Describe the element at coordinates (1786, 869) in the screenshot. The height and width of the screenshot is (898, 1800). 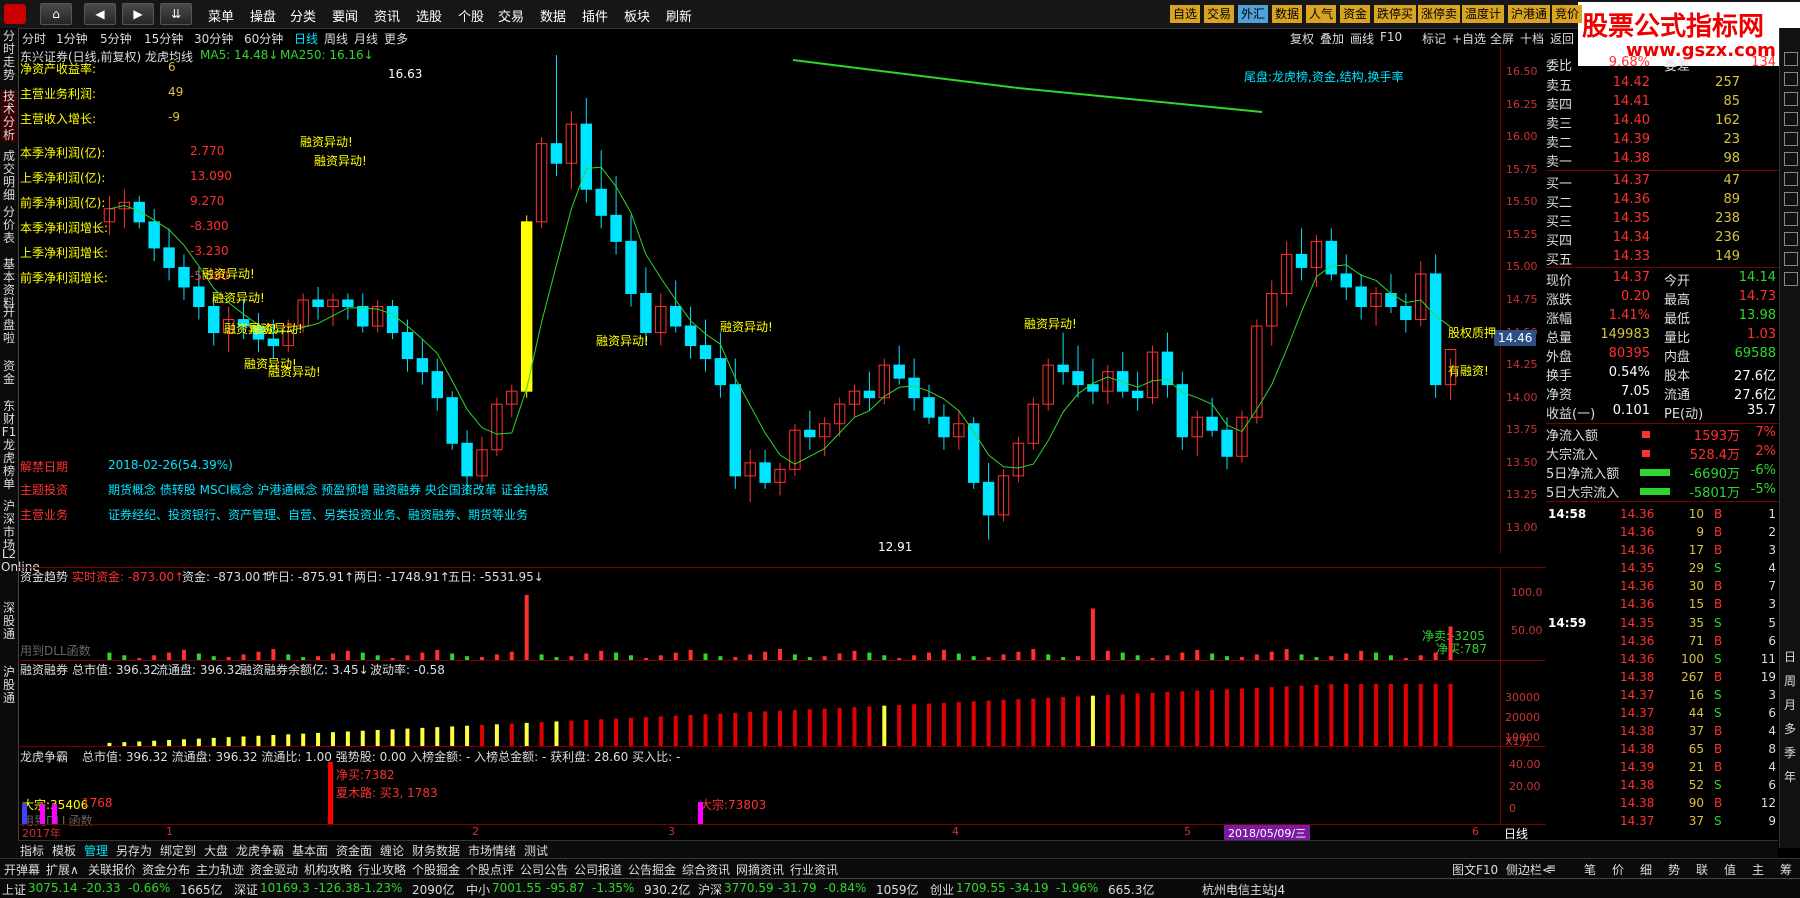
I see `quote-tab-7: 筹` at that location.